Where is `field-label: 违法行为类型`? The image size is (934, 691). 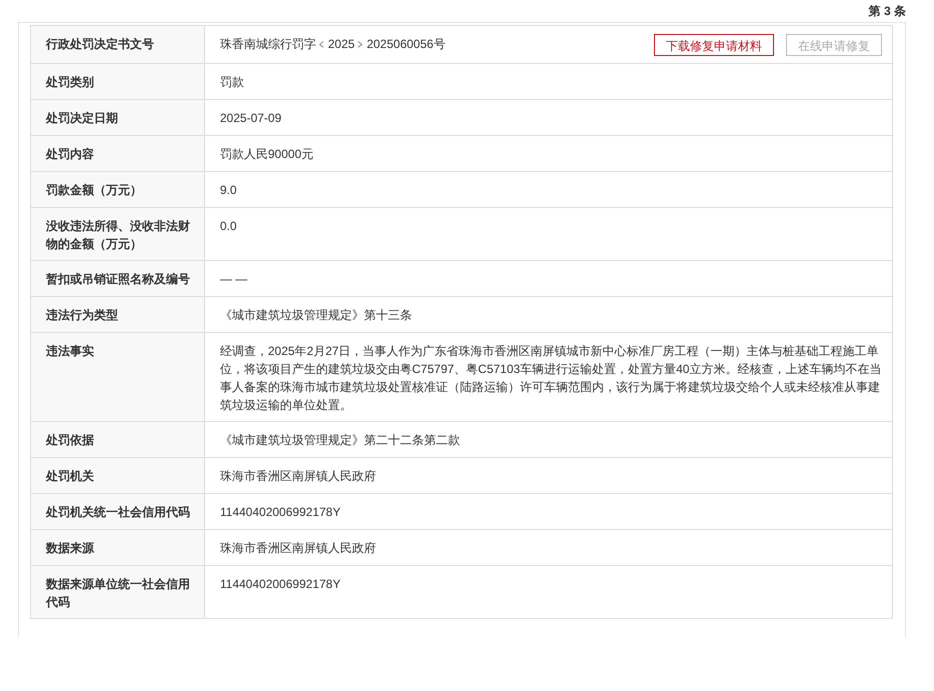
field-label: 违法行为类型 is located at coordinates (118, 314).